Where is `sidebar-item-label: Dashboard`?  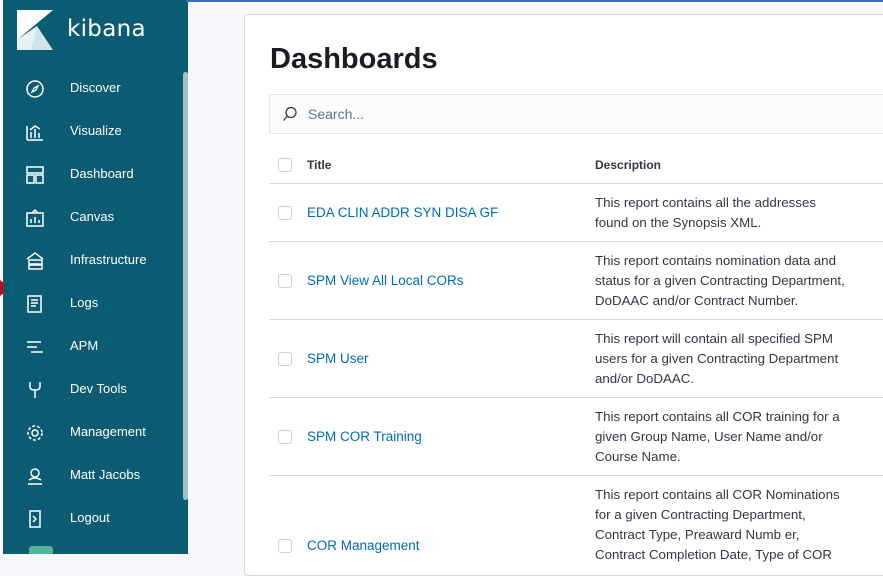 sidebar-item-label: Dashboard is located at coordinates (102, 173).